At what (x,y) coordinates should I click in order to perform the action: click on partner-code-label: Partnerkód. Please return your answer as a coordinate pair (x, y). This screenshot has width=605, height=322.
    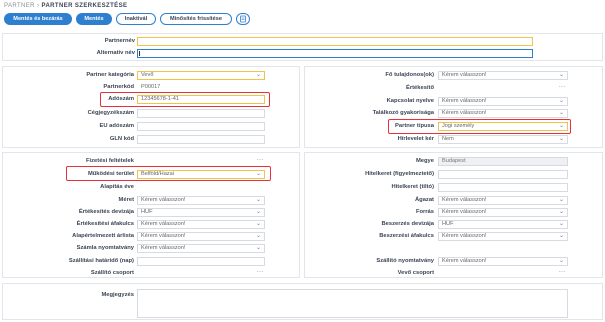
    Looking at the image, I should click on (118, 87).